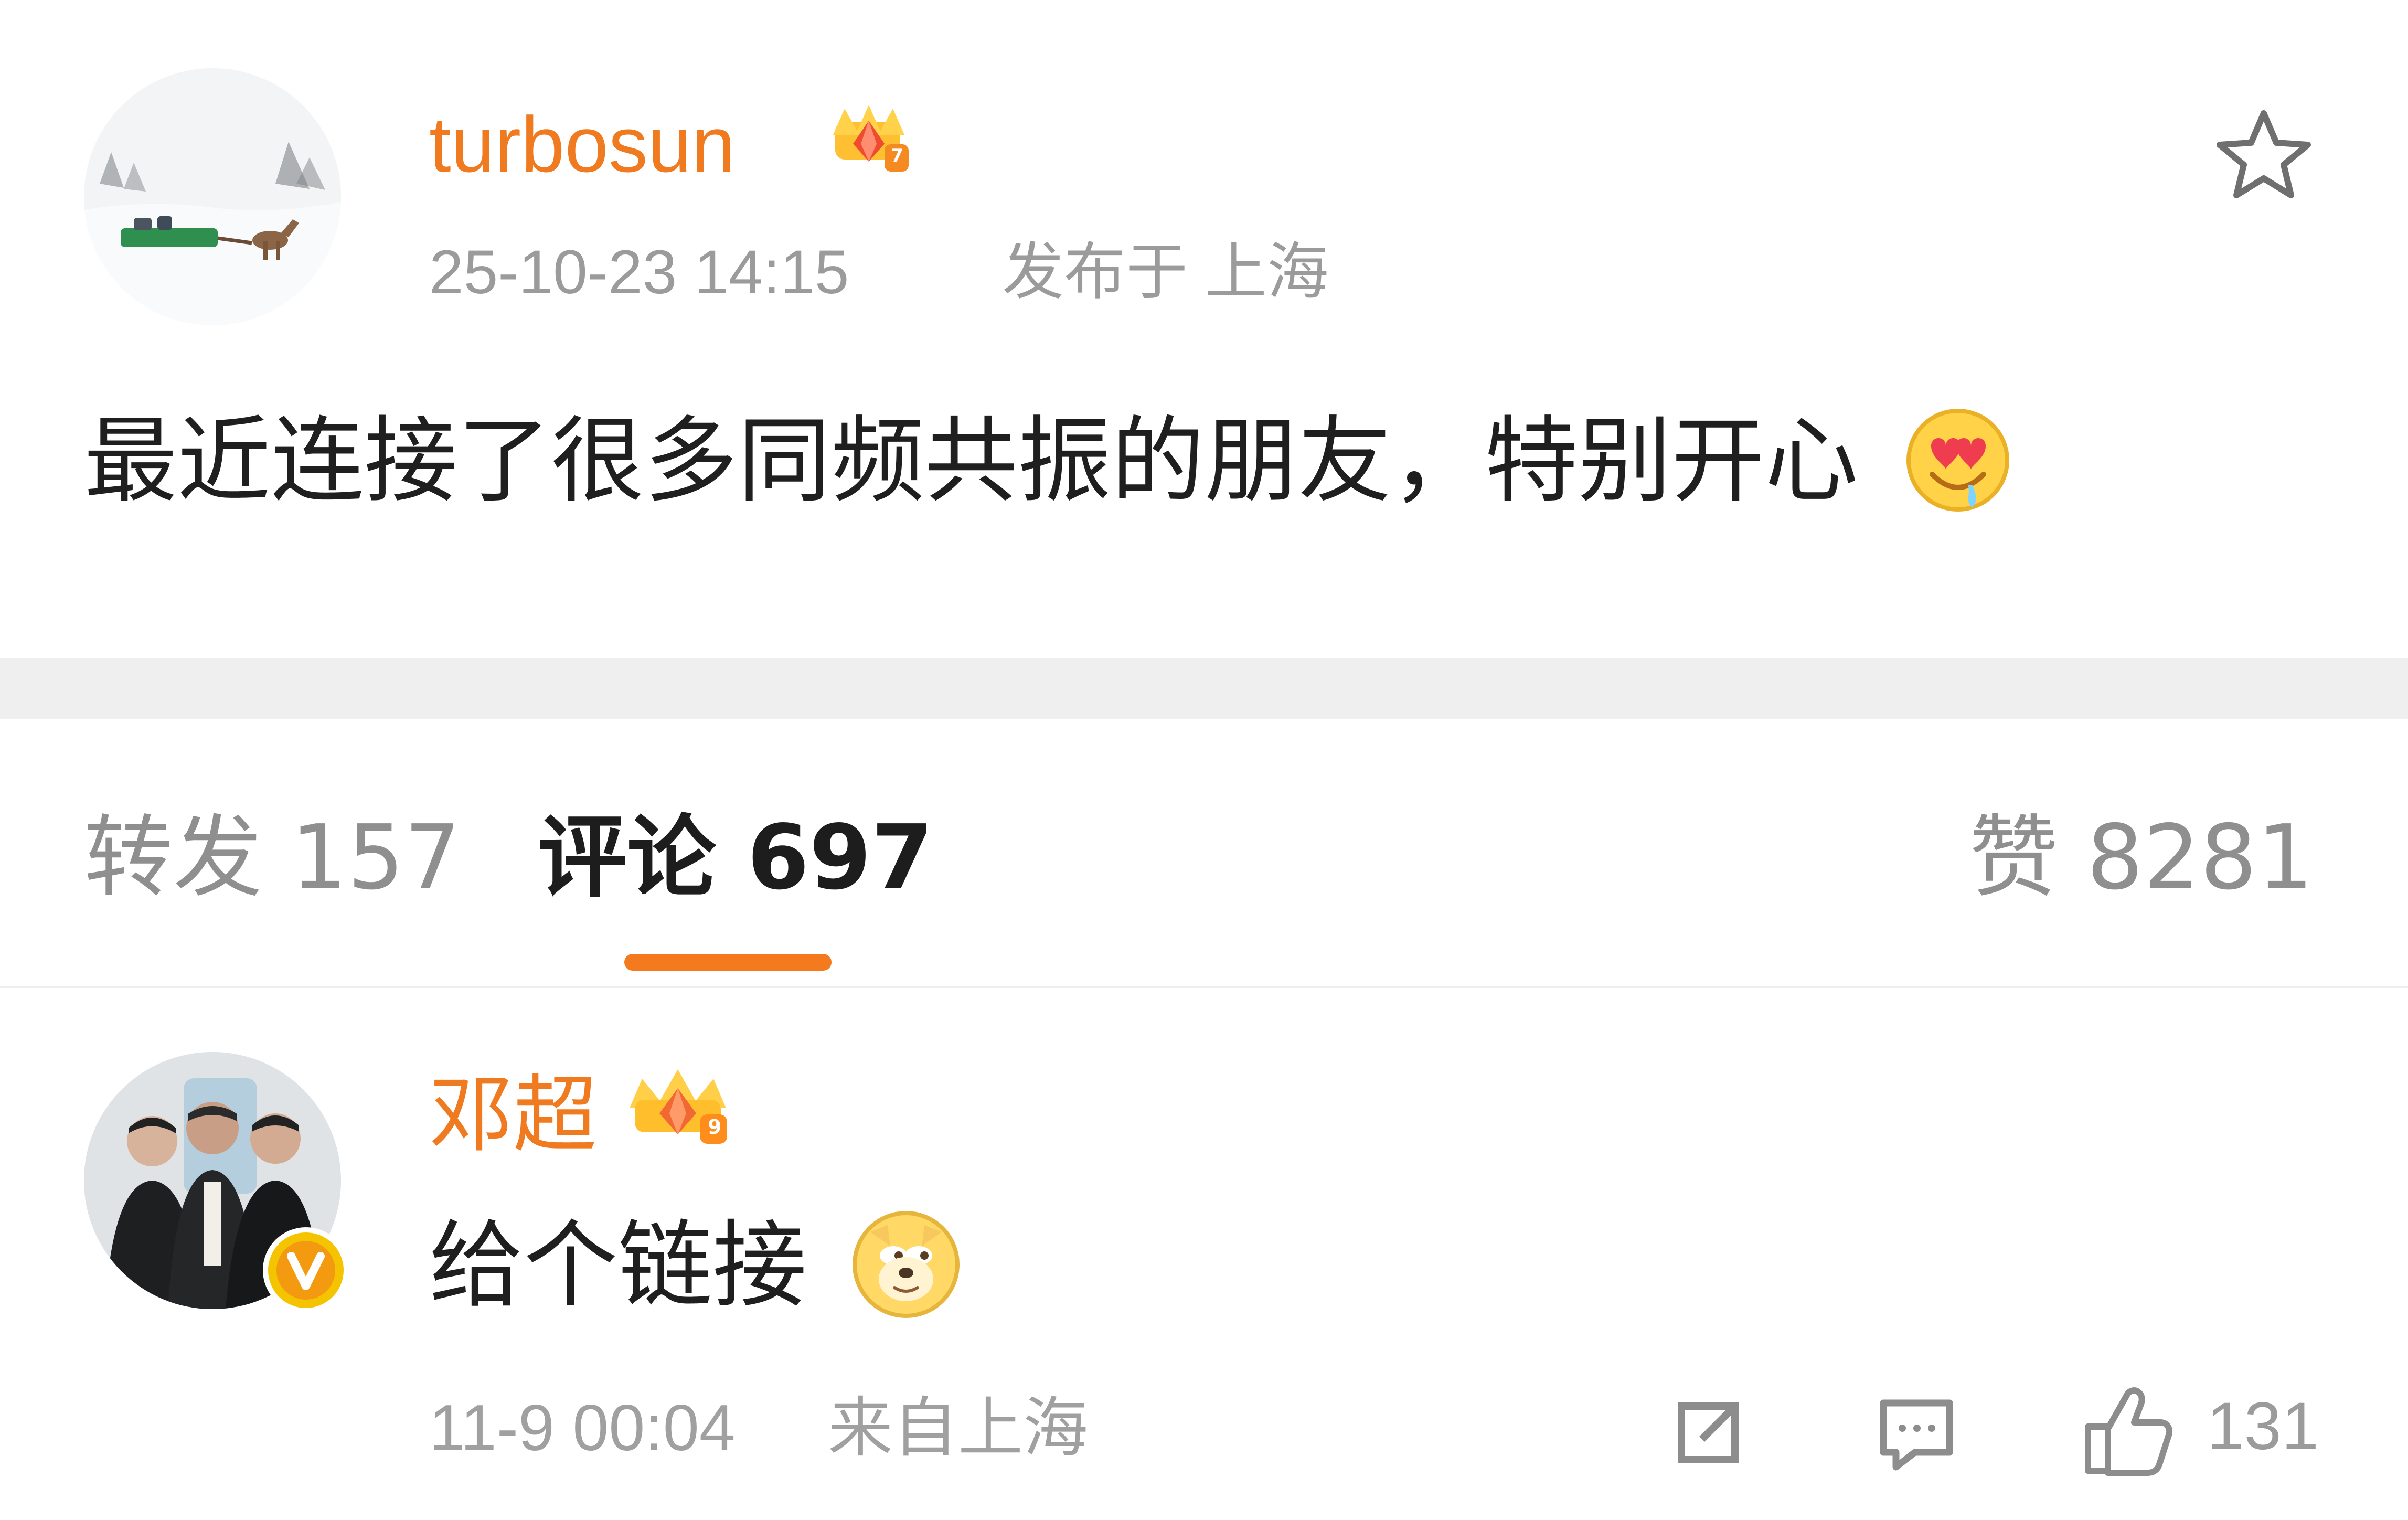 This screenshot has width=2408, height=1520. Describe the element at coordinates (868, 138) in the screenshot. I see `post-crown-badge: 7` at that location.